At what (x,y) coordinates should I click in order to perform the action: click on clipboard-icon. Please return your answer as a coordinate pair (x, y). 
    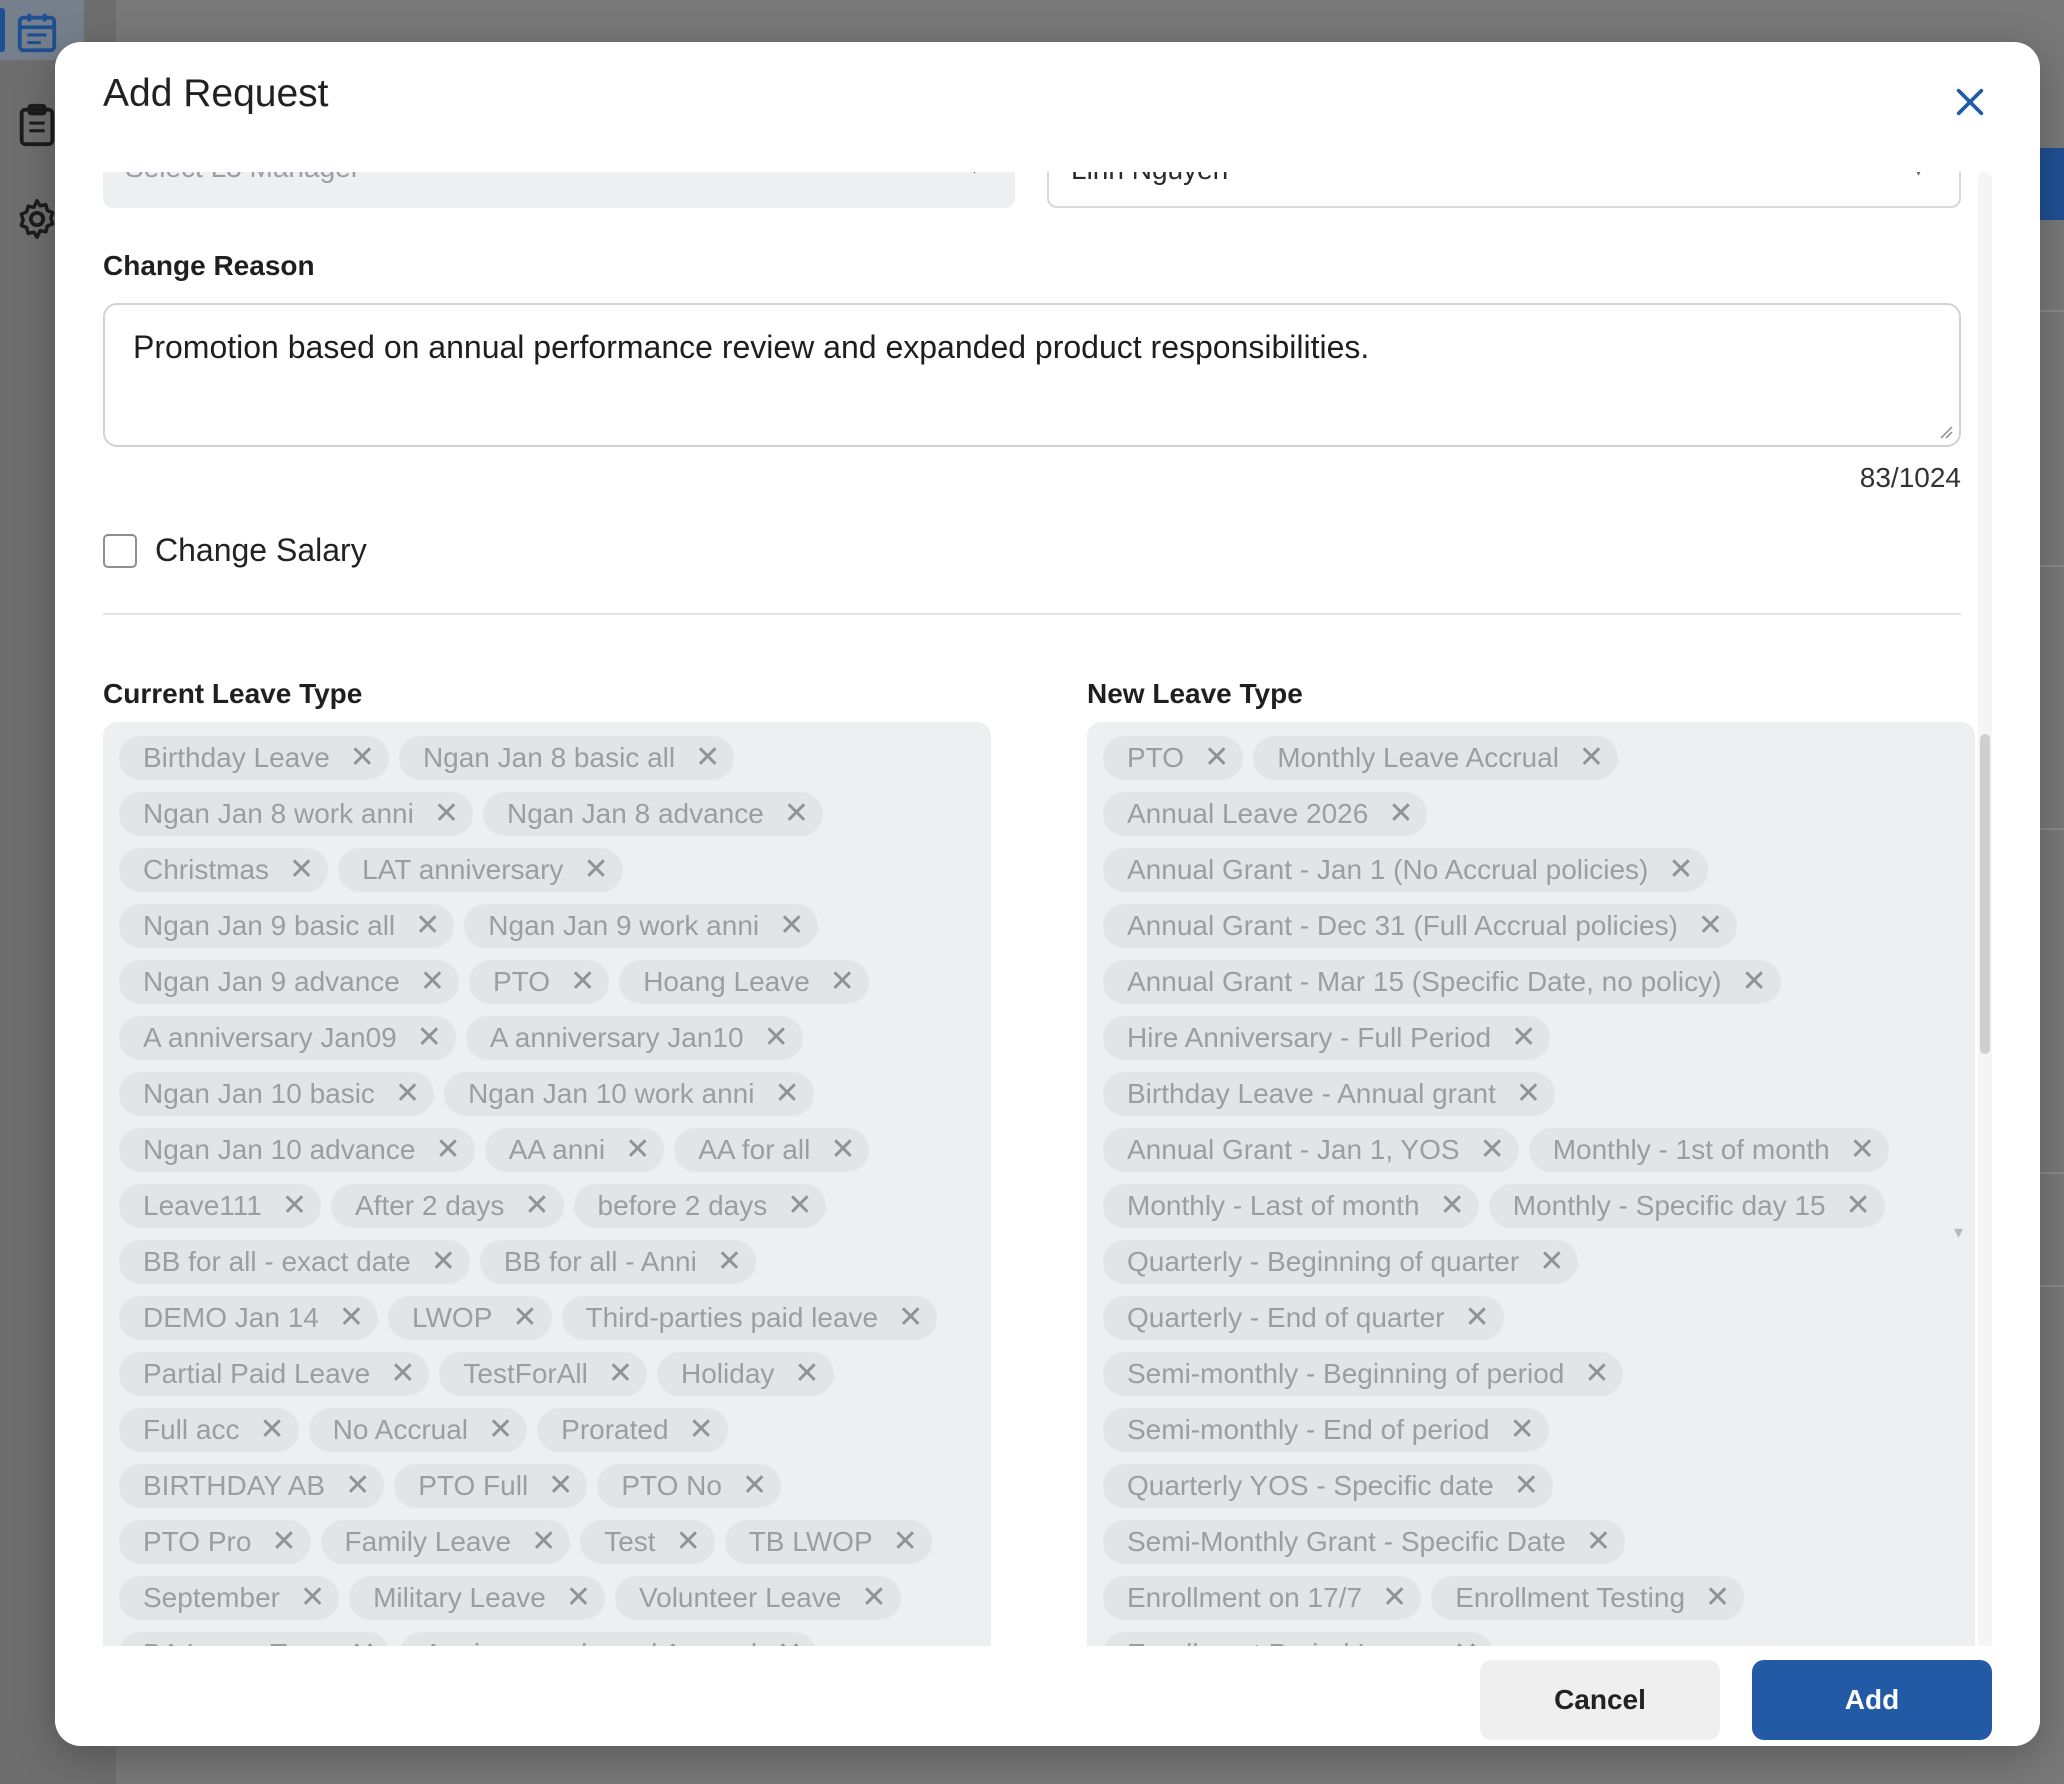
    Looking at the image, I should click on (37, 125).